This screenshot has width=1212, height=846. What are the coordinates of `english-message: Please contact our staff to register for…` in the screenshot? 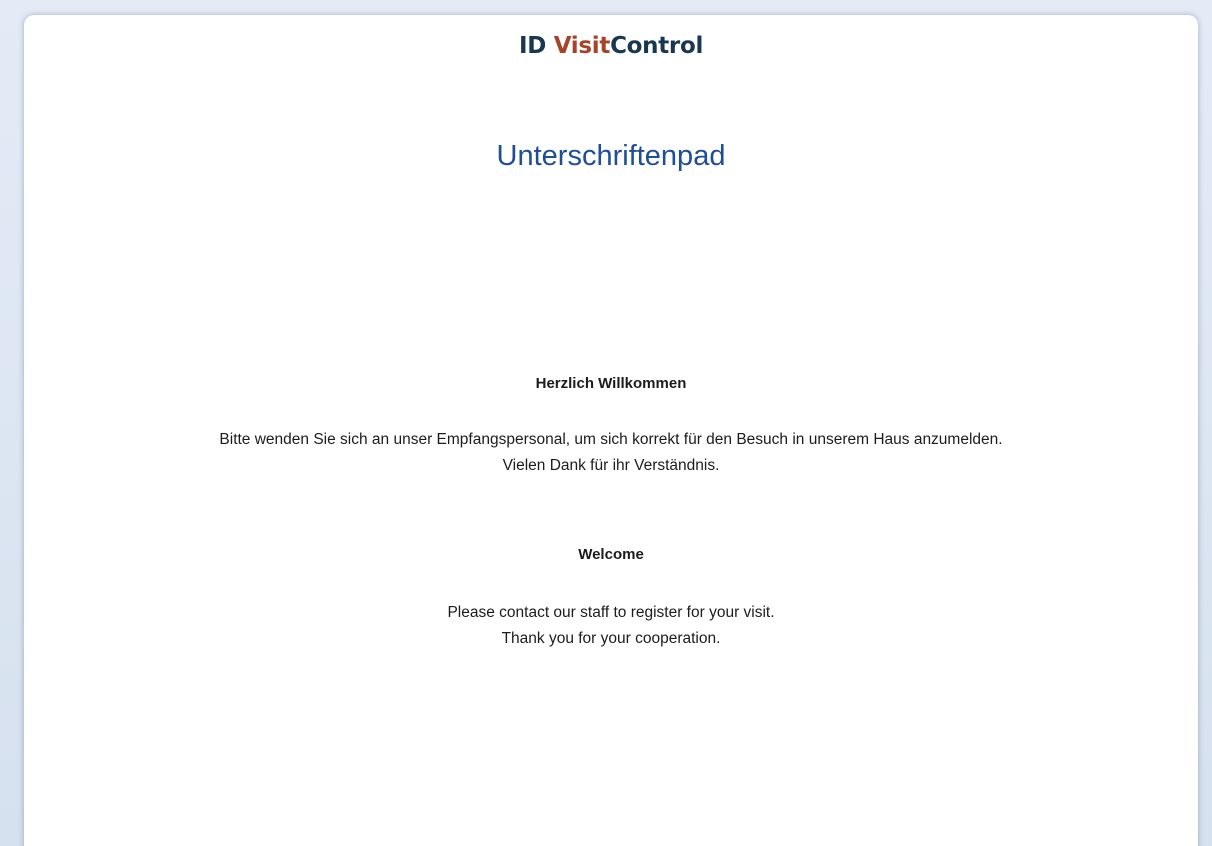 It's located at (611, 626).